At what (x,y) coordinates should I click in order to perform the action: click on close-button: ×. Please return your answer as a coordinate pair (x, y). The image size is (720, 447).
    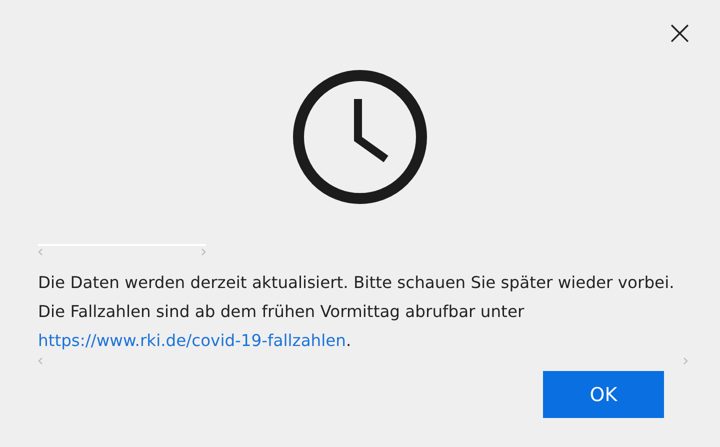
    Looking at the image, I should click on (680, 33).